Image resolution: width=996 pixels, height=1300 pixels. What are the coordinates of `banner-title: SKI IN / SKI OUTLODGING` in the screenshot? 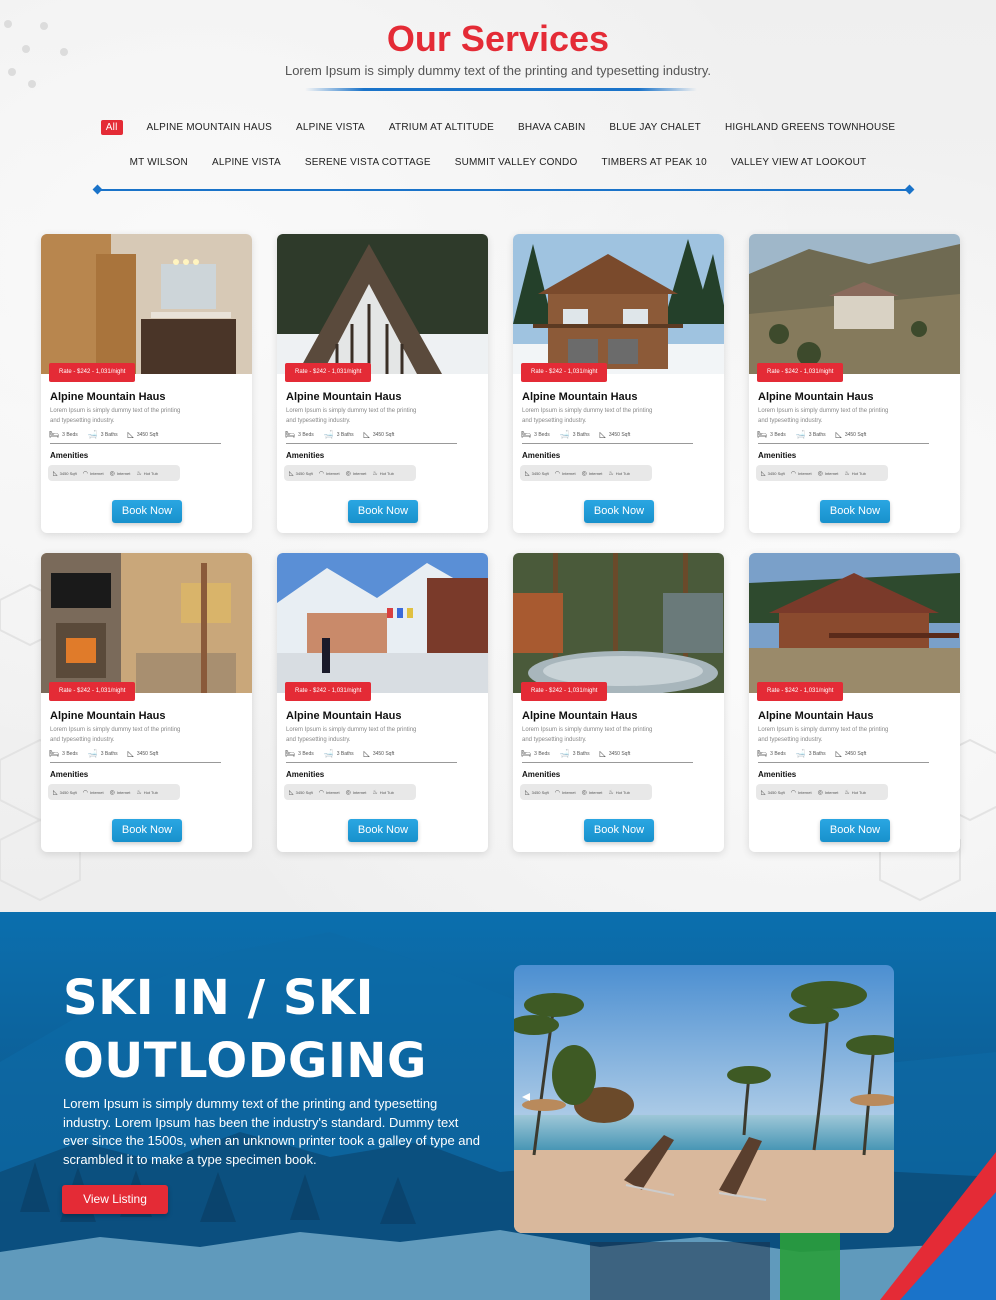 It's located at (245, 1029).